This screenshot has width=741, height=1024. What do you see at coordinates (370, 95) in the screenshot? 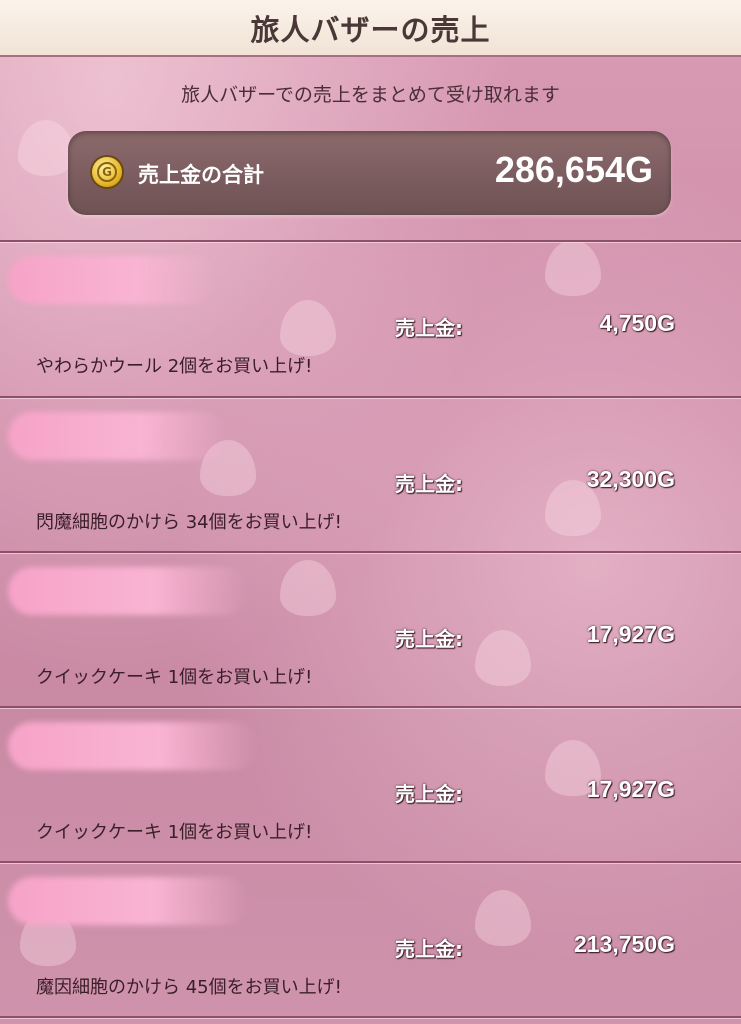
I see `subtitle: 旅人バザーでの売上をまとめて受け取れます` at bounding box center [370, 95].